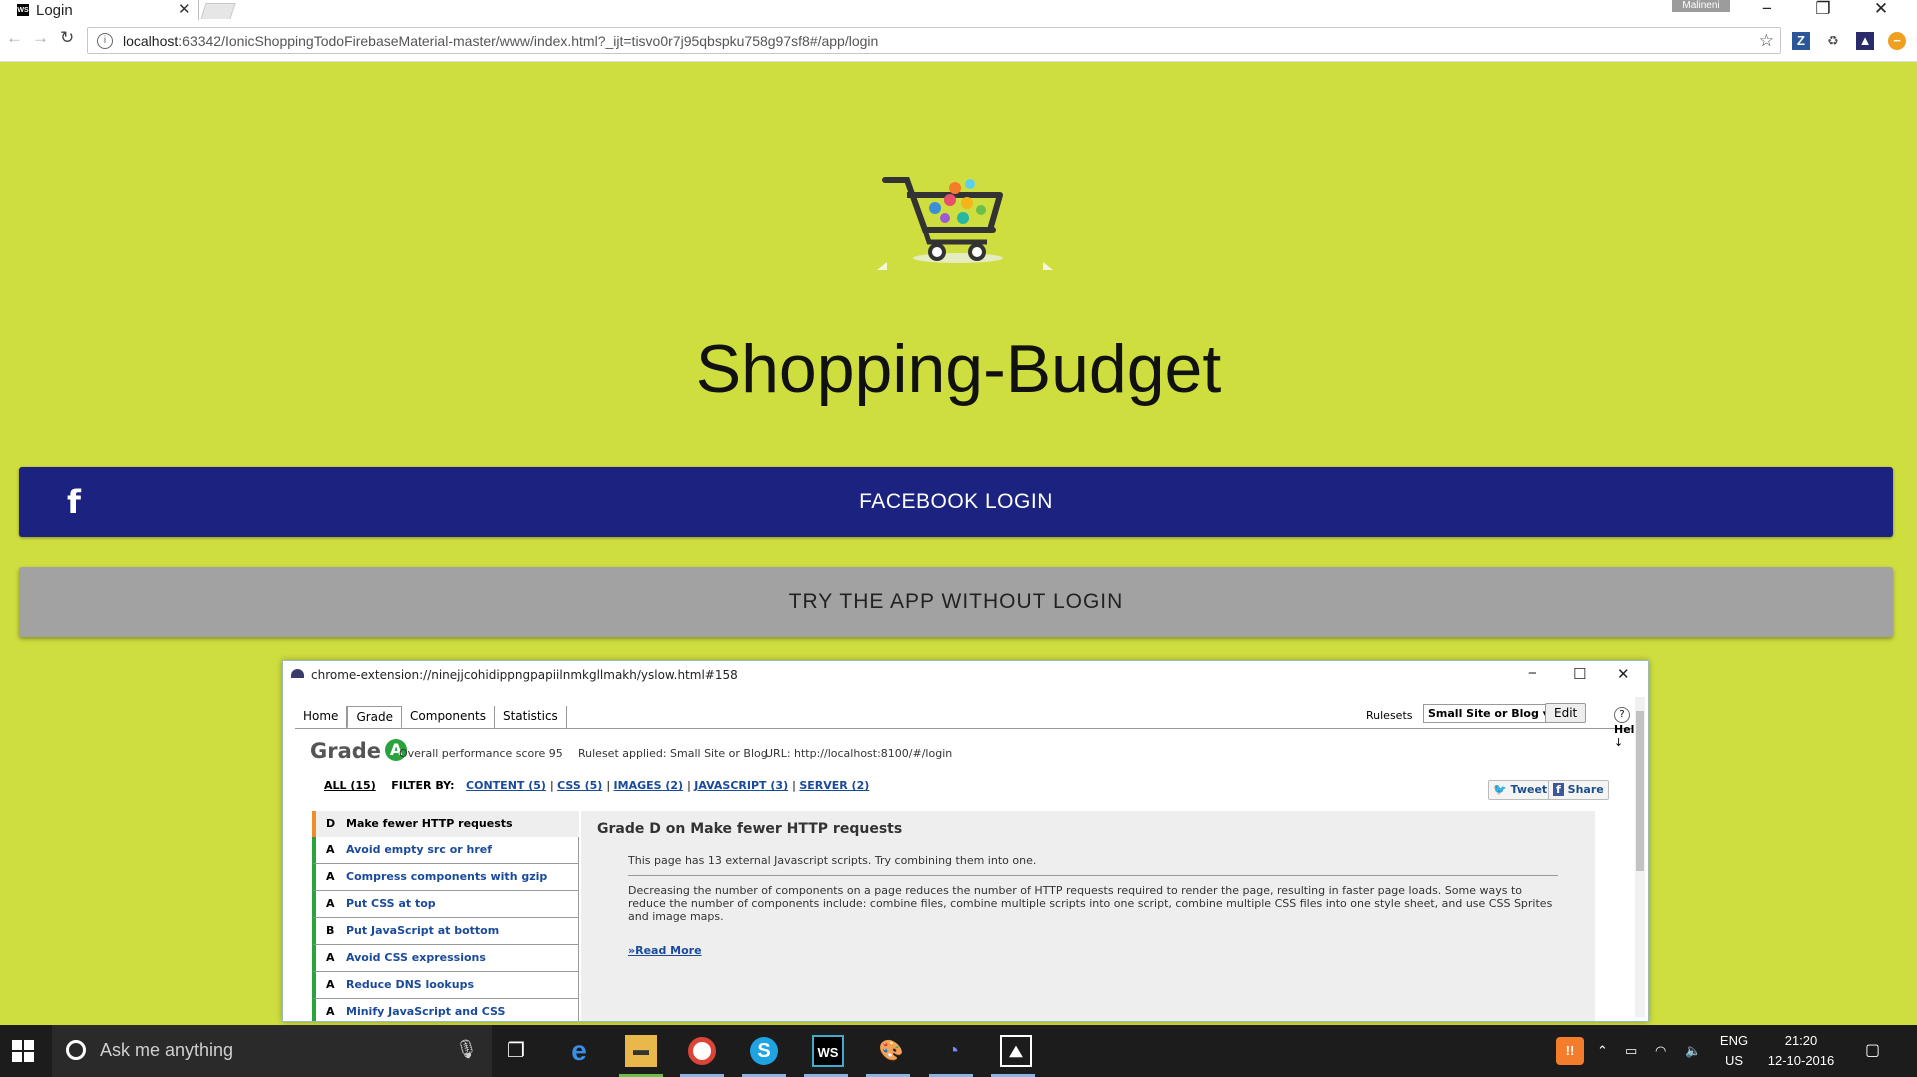 This screenshot has width=1917, height=1077. What do you see at coordinates (1016, 1051) in the screenshot?
I see `photos-icon: ⛰` at bounding box center [1016, 1051].